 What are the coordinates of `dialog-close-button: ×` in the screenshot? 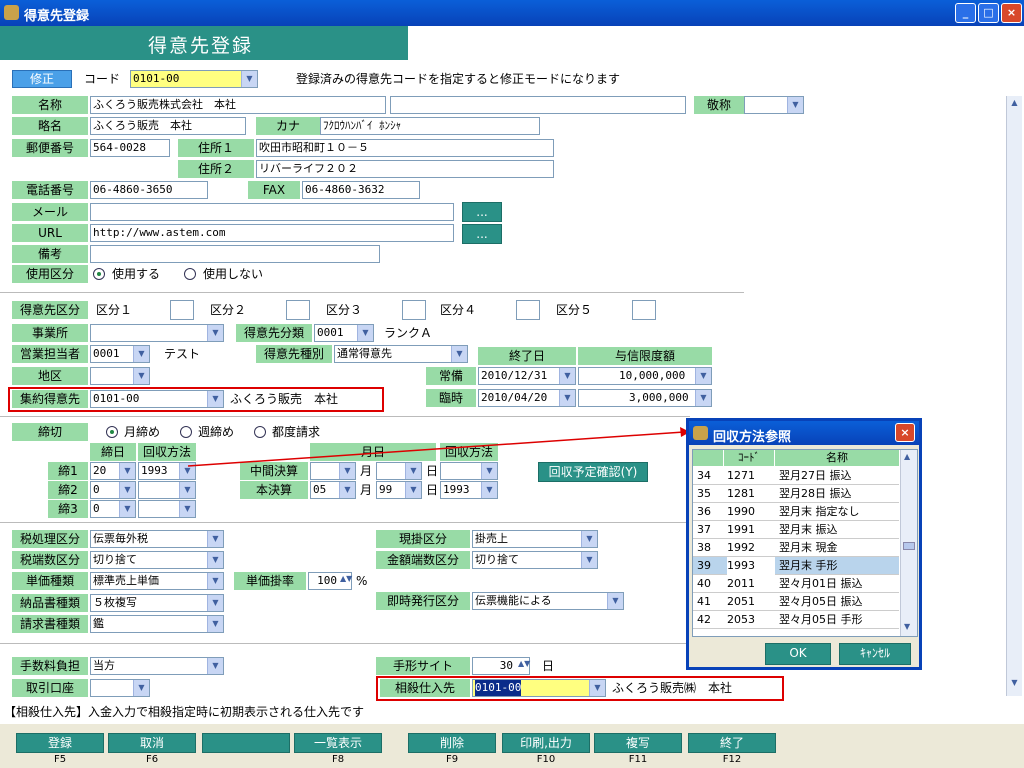 It's located at (905, 432).